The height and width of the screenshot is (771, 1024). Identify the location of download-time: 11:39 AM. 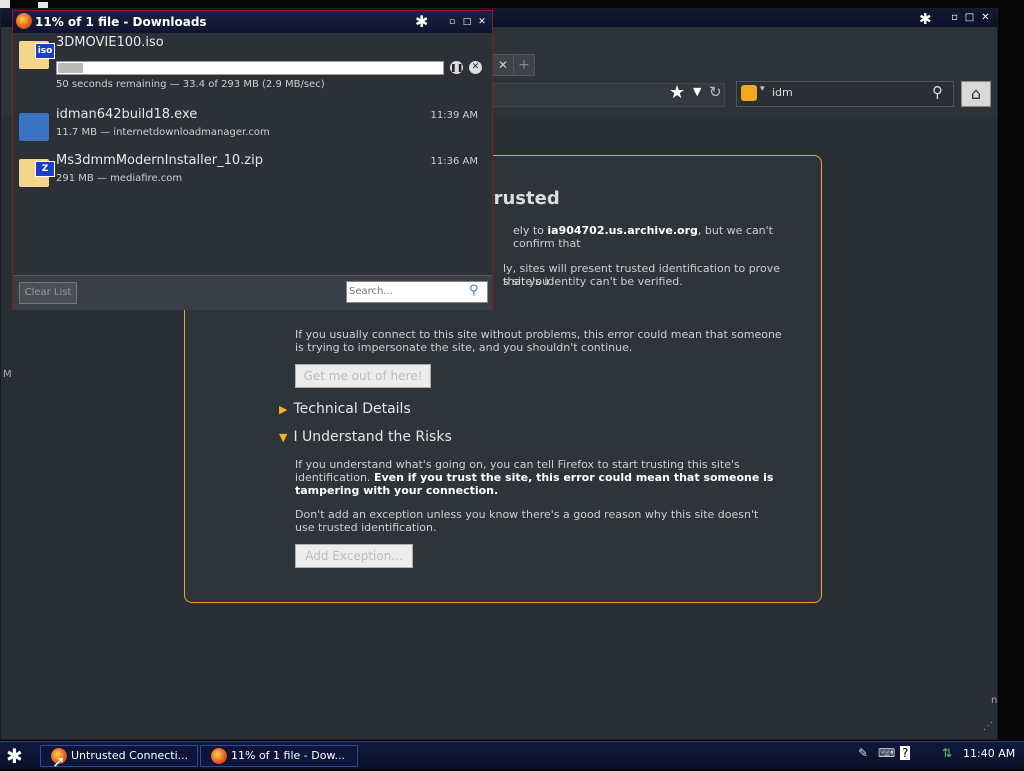
(454, 115).